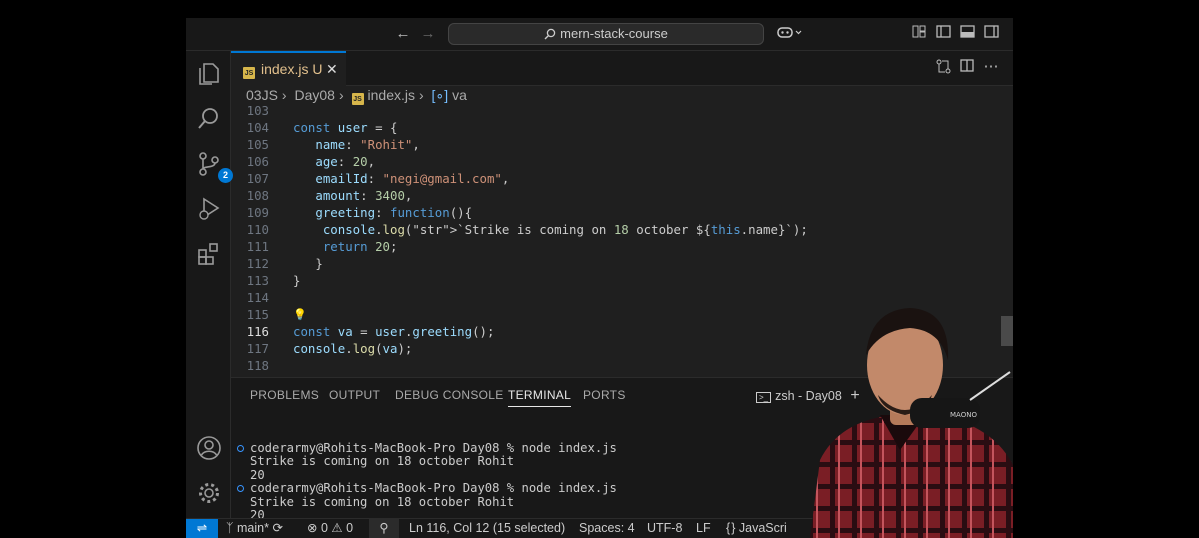 The height and width of the screenshot is (538, 1199). I want to click on code-line: 108 amount: 3400,, so click(621, 195).